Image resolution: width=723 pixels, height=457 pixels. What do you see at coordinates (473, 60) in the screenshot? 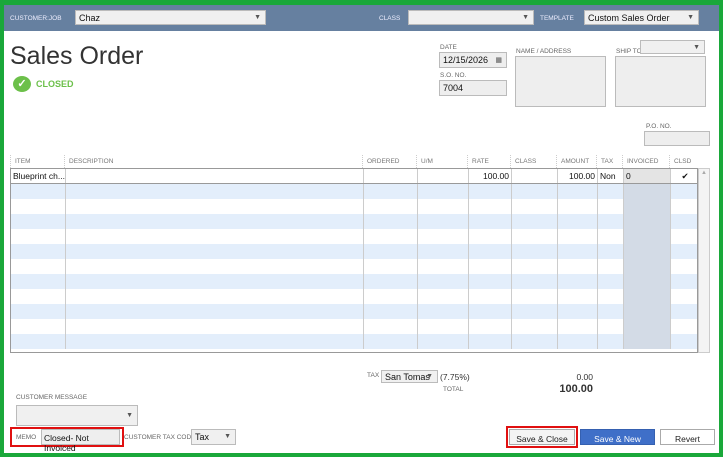
I see `date-field: 12/15/2026 ▦` at bounding box center [473, 60].